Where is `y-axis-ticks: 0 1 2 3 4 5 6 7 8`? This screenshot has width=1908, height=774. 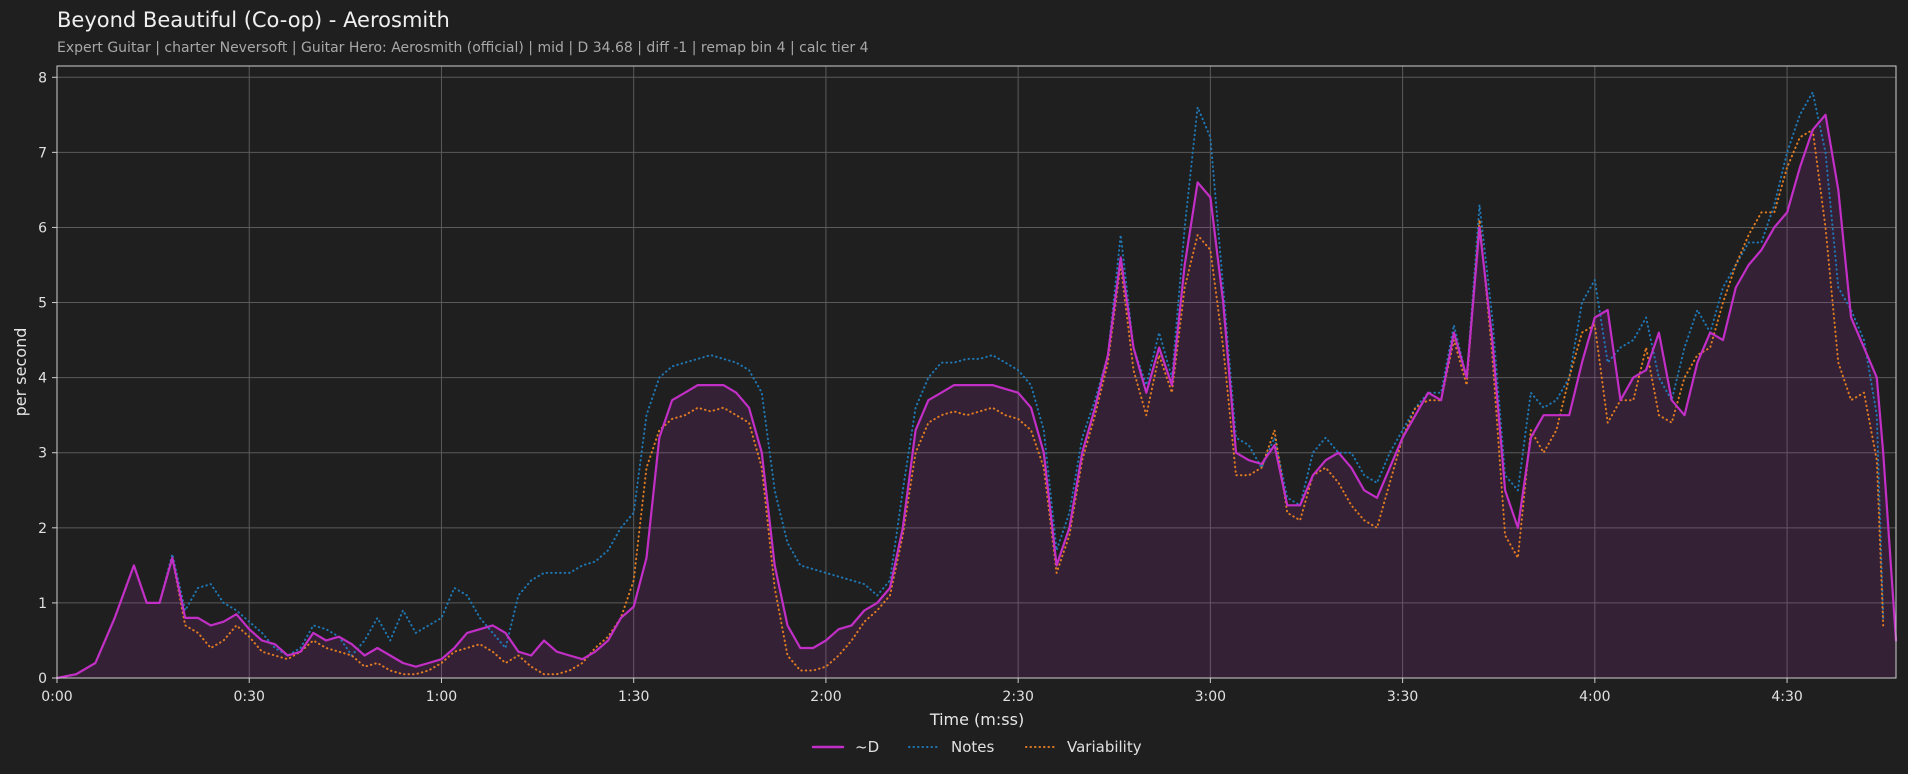 y-axis-ticks: 0 1 2 3 4 5 6 7 8 is located at coordinates (47, 378).